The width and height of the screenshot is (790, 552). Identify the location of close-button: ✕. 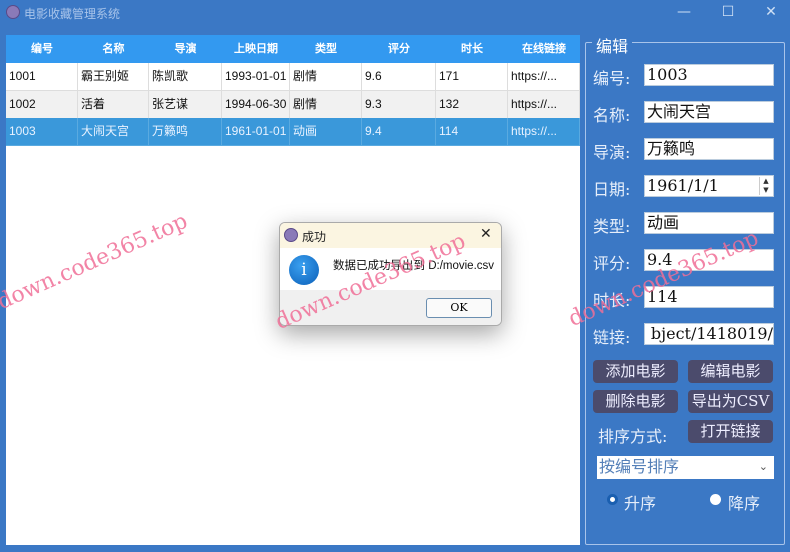
(771, 13).